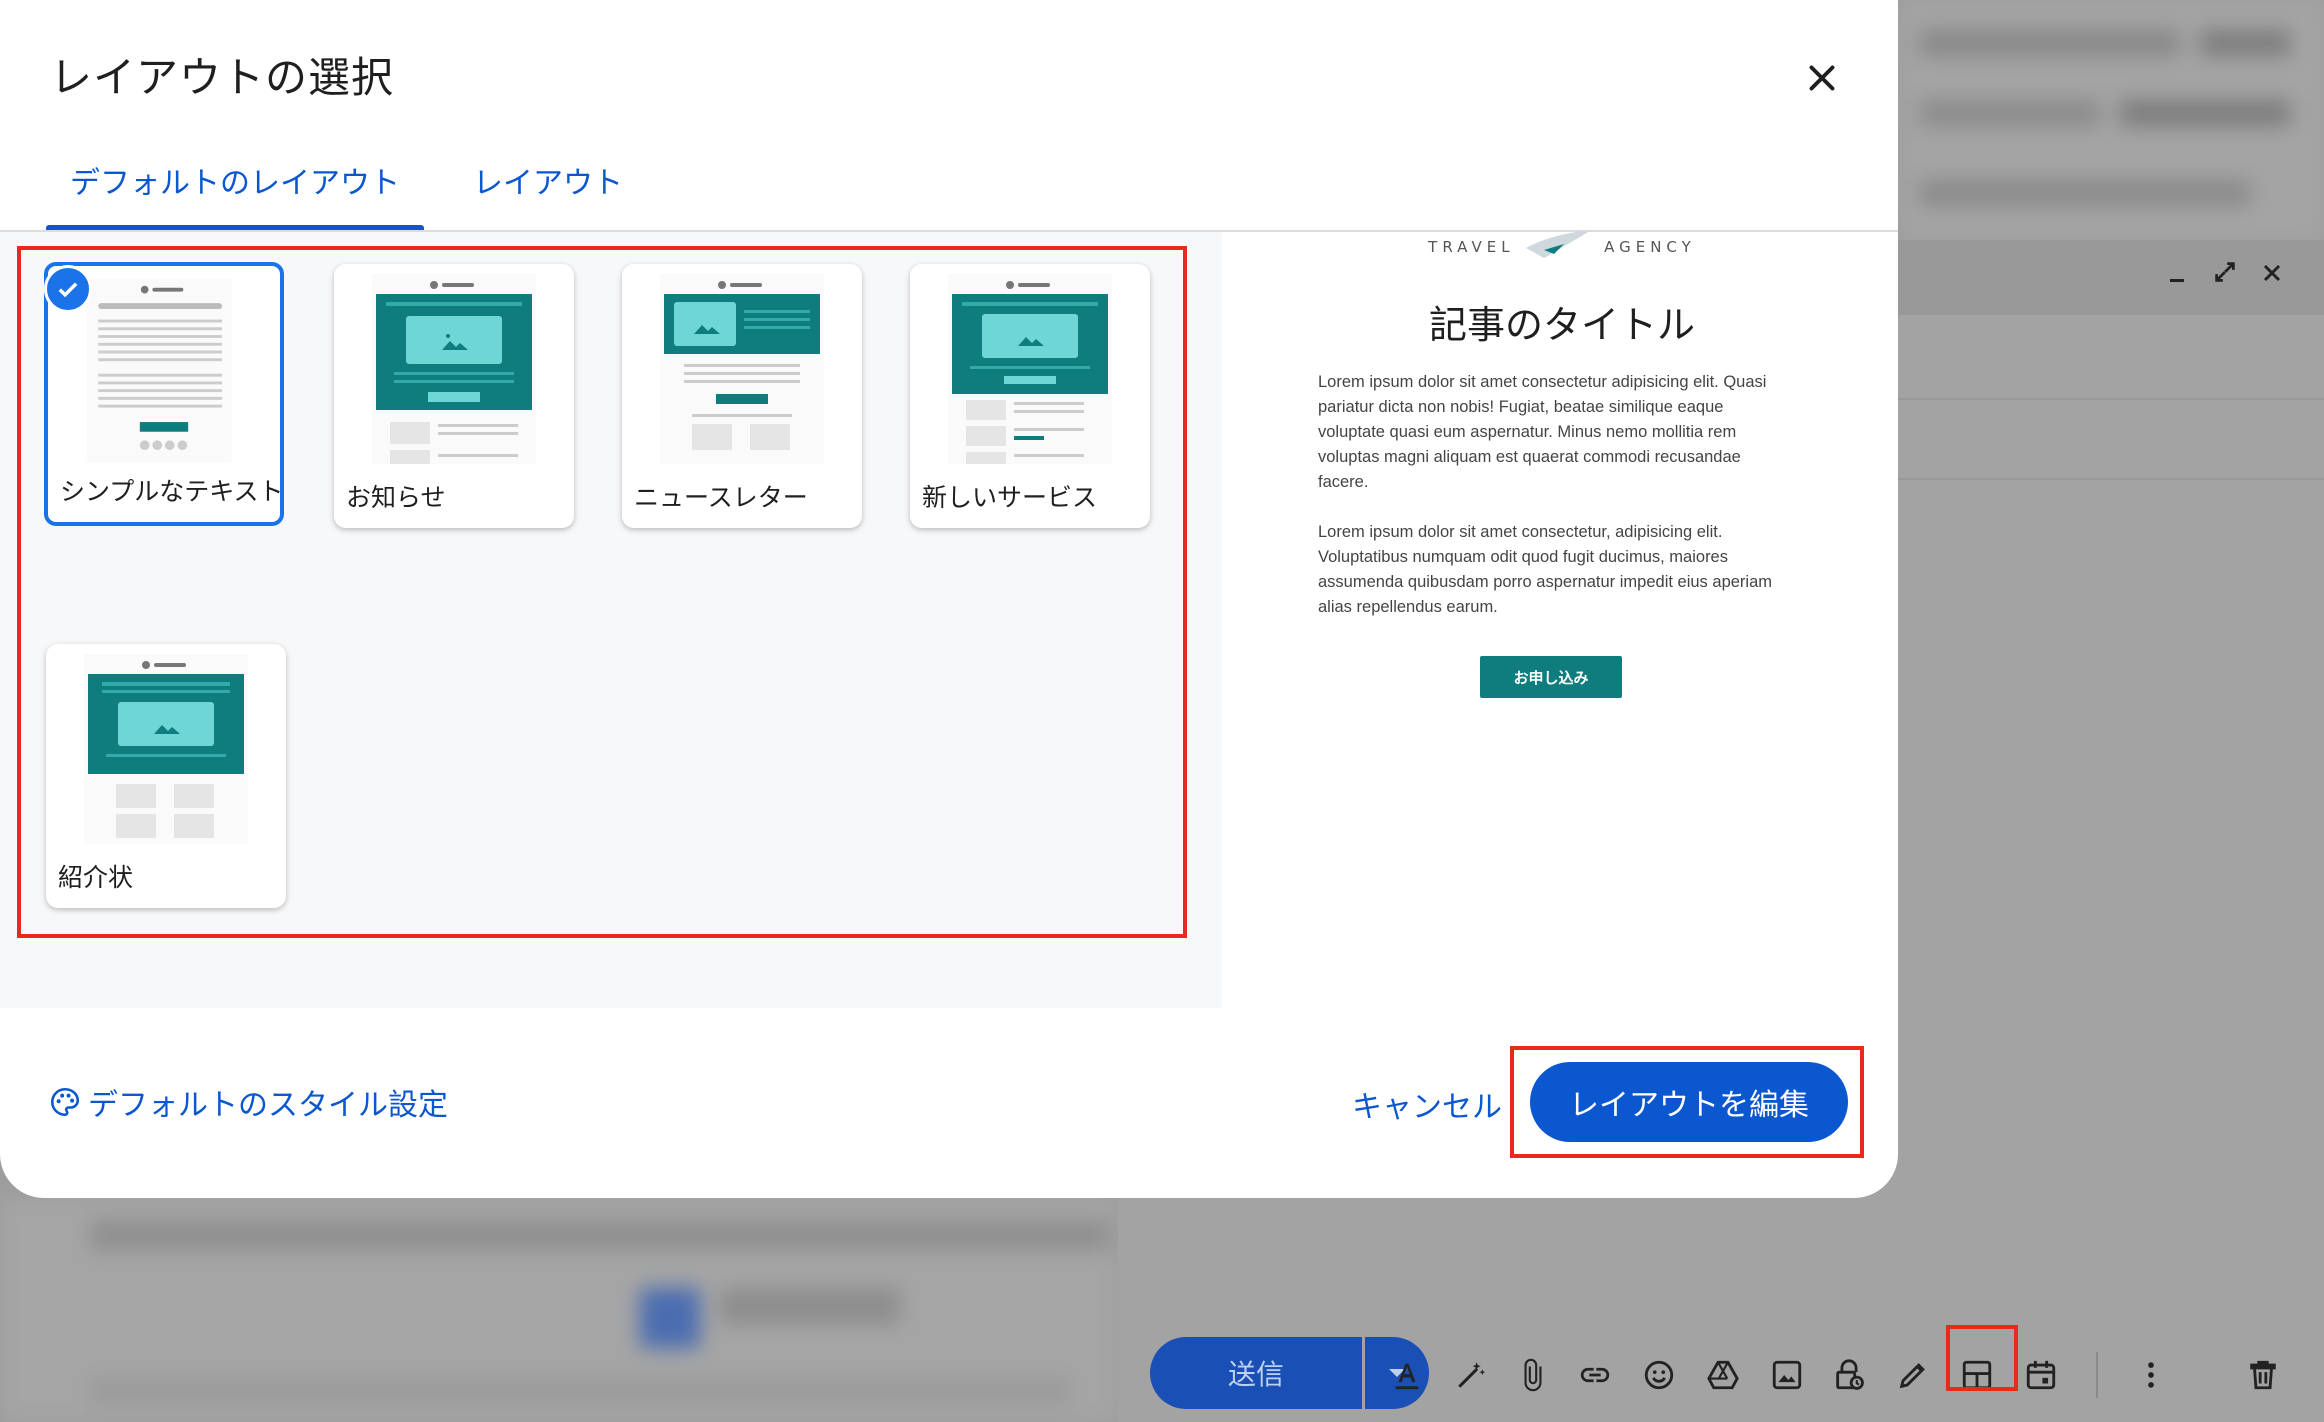  I want to click on preview-title: 記事のタイトル, so click(1561, 325).